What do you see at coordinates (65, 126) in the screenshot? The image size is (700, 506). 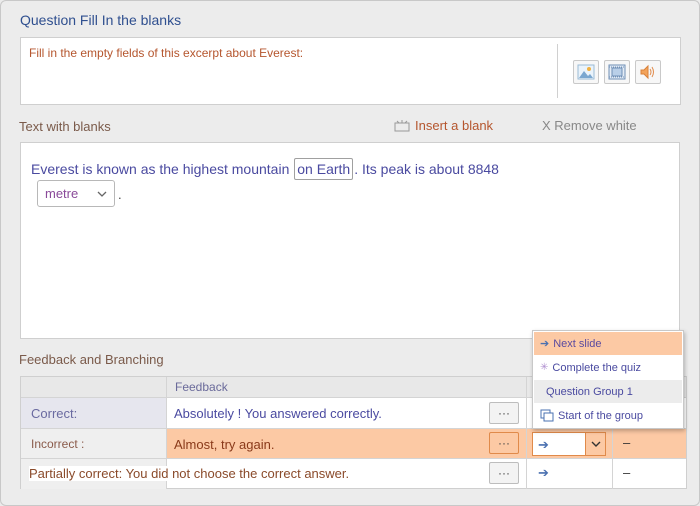 I see `text-with-blanks-label: Text with blanks` at bounding box center [65, 126].